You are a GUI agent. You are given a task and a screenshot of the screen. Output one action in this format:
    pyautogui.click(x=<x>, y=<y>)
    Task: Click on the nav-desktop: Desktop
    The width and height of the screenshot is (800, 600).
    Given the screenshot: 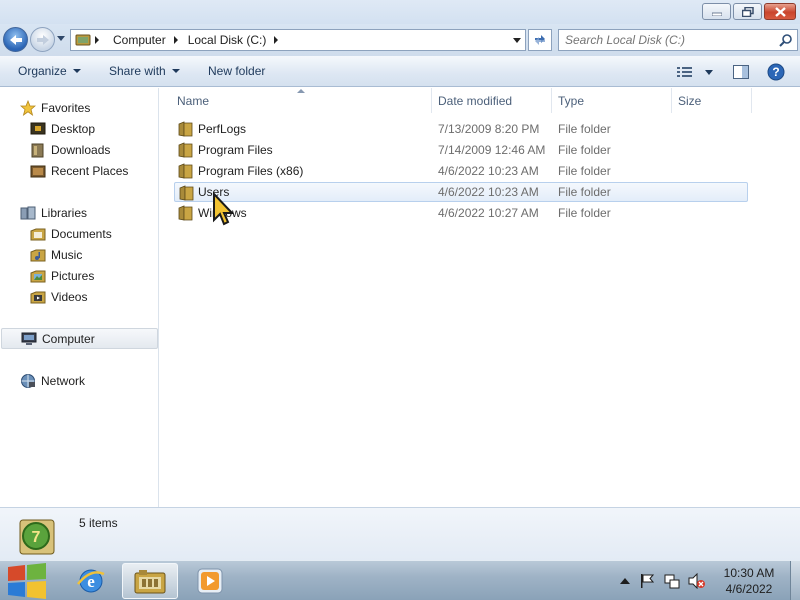 What is the action you would take?
    pyautogui.click(x=62, y=128)
    